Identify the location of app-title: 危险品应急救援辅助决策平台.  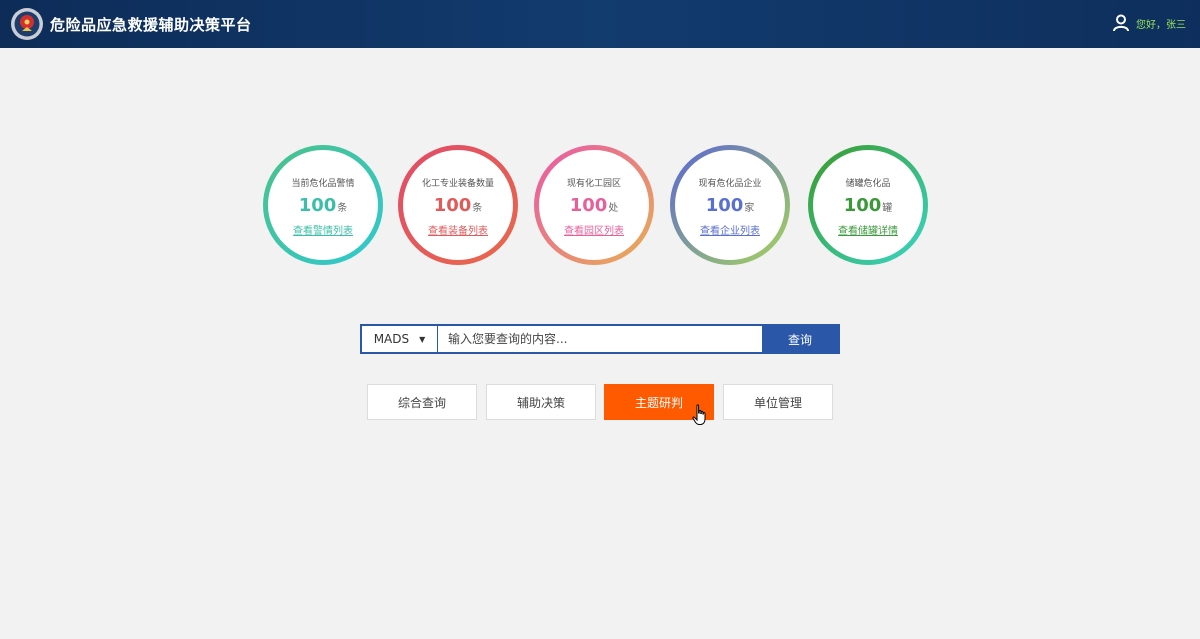
(151, 25).